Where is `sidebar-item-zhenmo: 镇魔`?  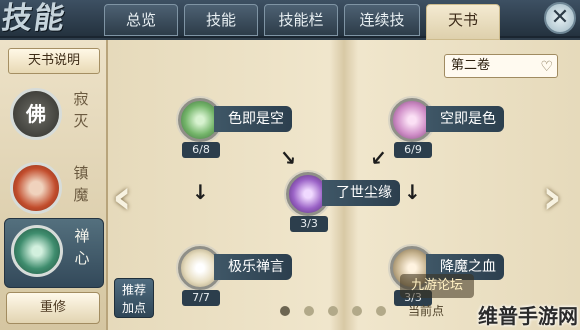
sidebar-item-zhenmo: 镇魔 is located at coordinates (54, 191).